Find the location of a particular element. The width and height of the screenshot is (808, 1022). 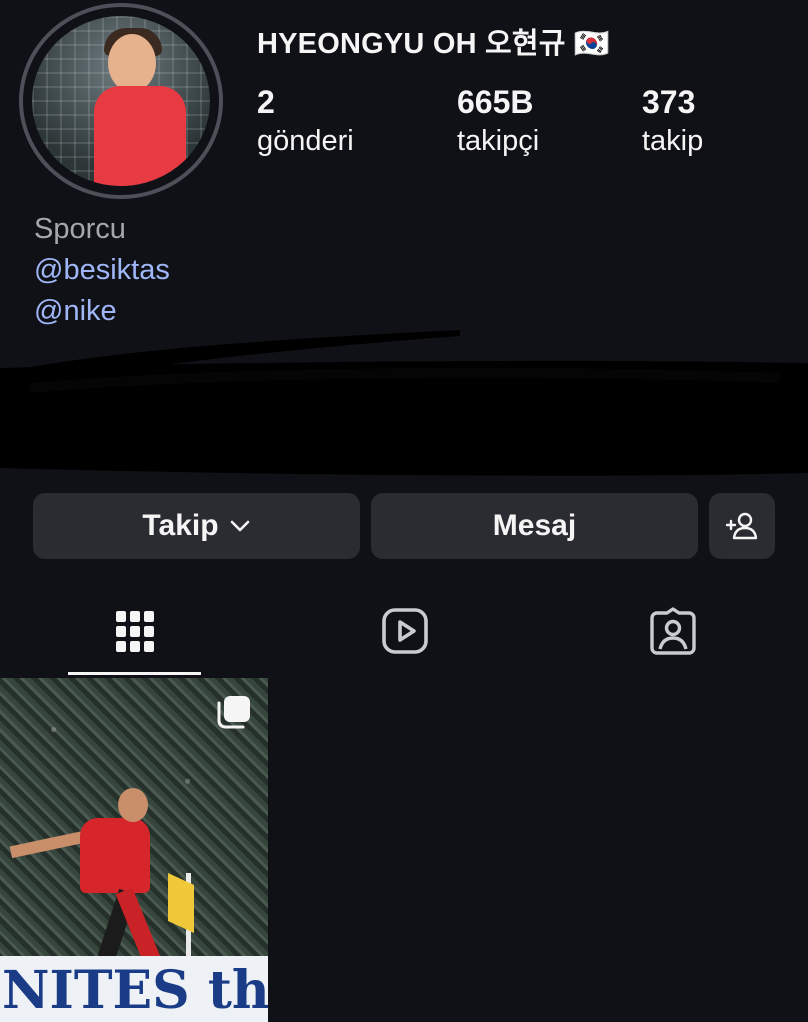

tab-posts-grid is located at coordinates (135, 631).